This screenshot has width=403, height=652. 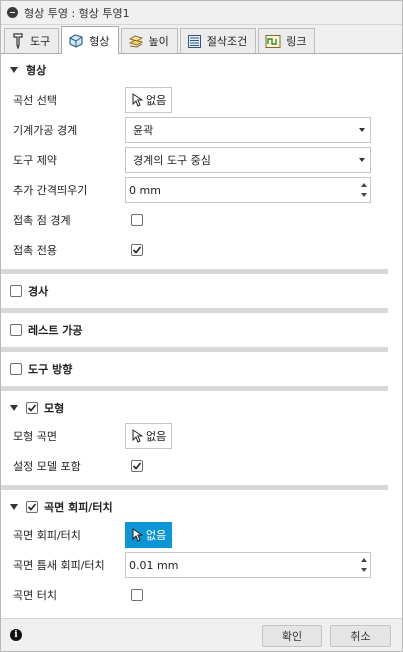 What do you see at coordinates (201, 408) in the screenshot?
I see `section-model-header: 모형` at bounding box center [201, 408].